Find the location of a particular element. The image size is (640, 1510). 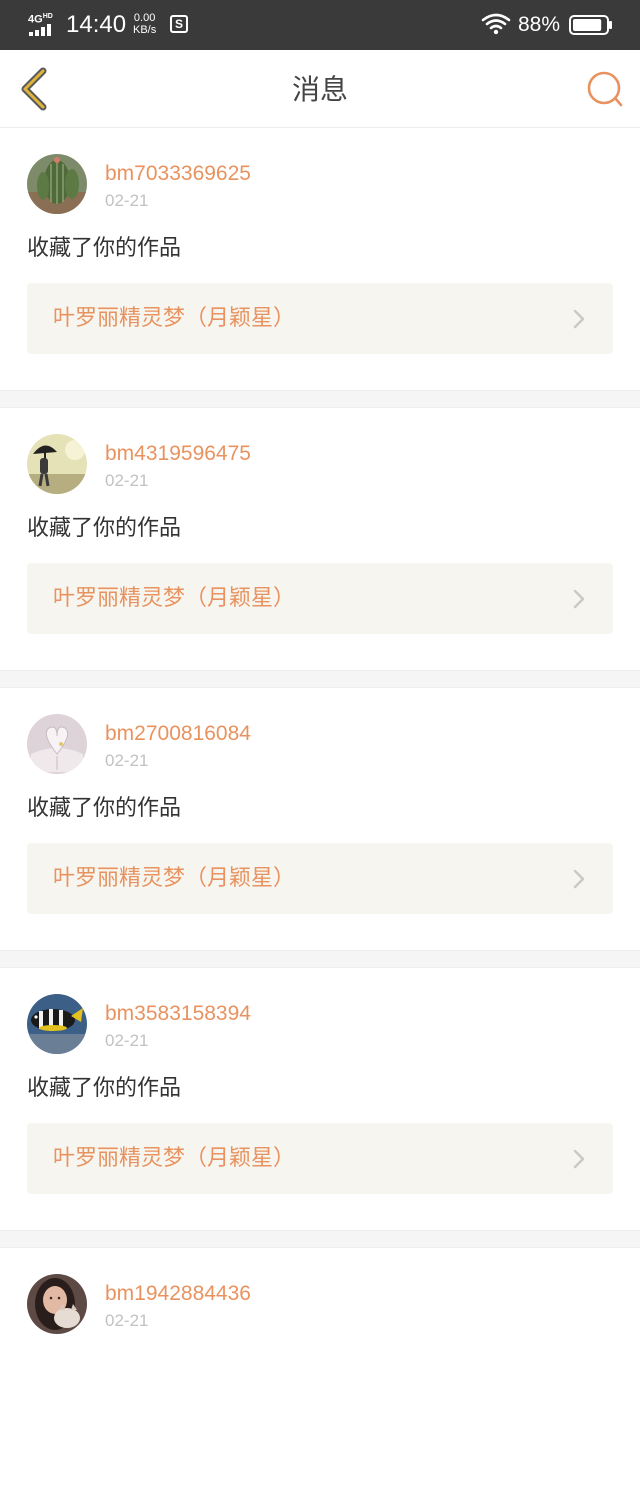

wifi-icon is located at coordinates (496, 24).